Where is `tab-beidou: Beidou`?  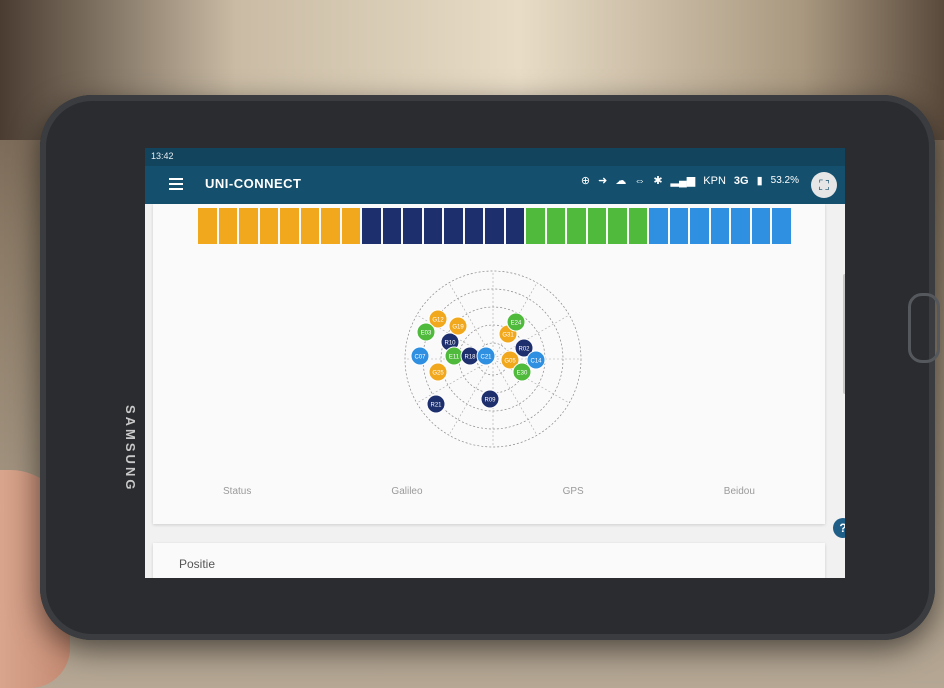
tab-beidou: Beidou is located at coordinates (739, 491).